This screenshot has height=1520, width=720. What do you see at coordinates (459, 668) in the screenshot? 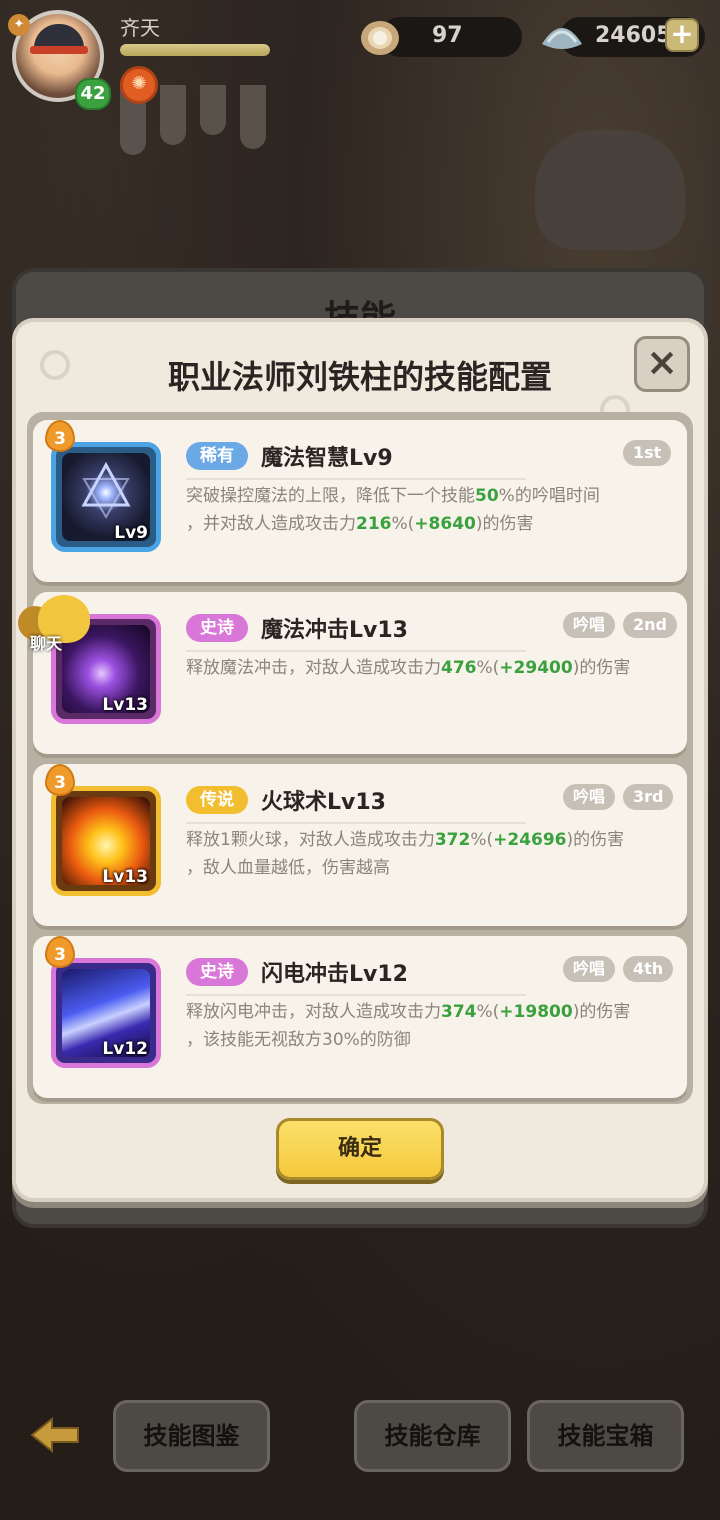
I see `desc-value: 476` at bounding box center [459, 668].